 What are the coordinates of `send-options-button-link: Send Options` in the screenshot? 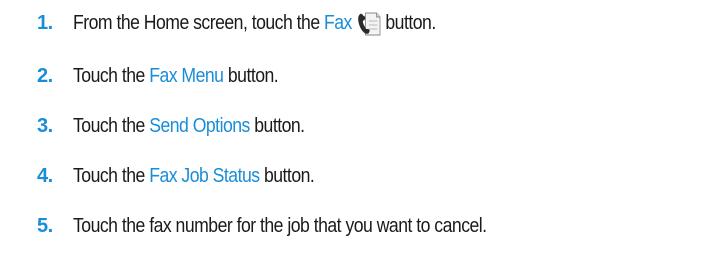 It's located at (199, 126).